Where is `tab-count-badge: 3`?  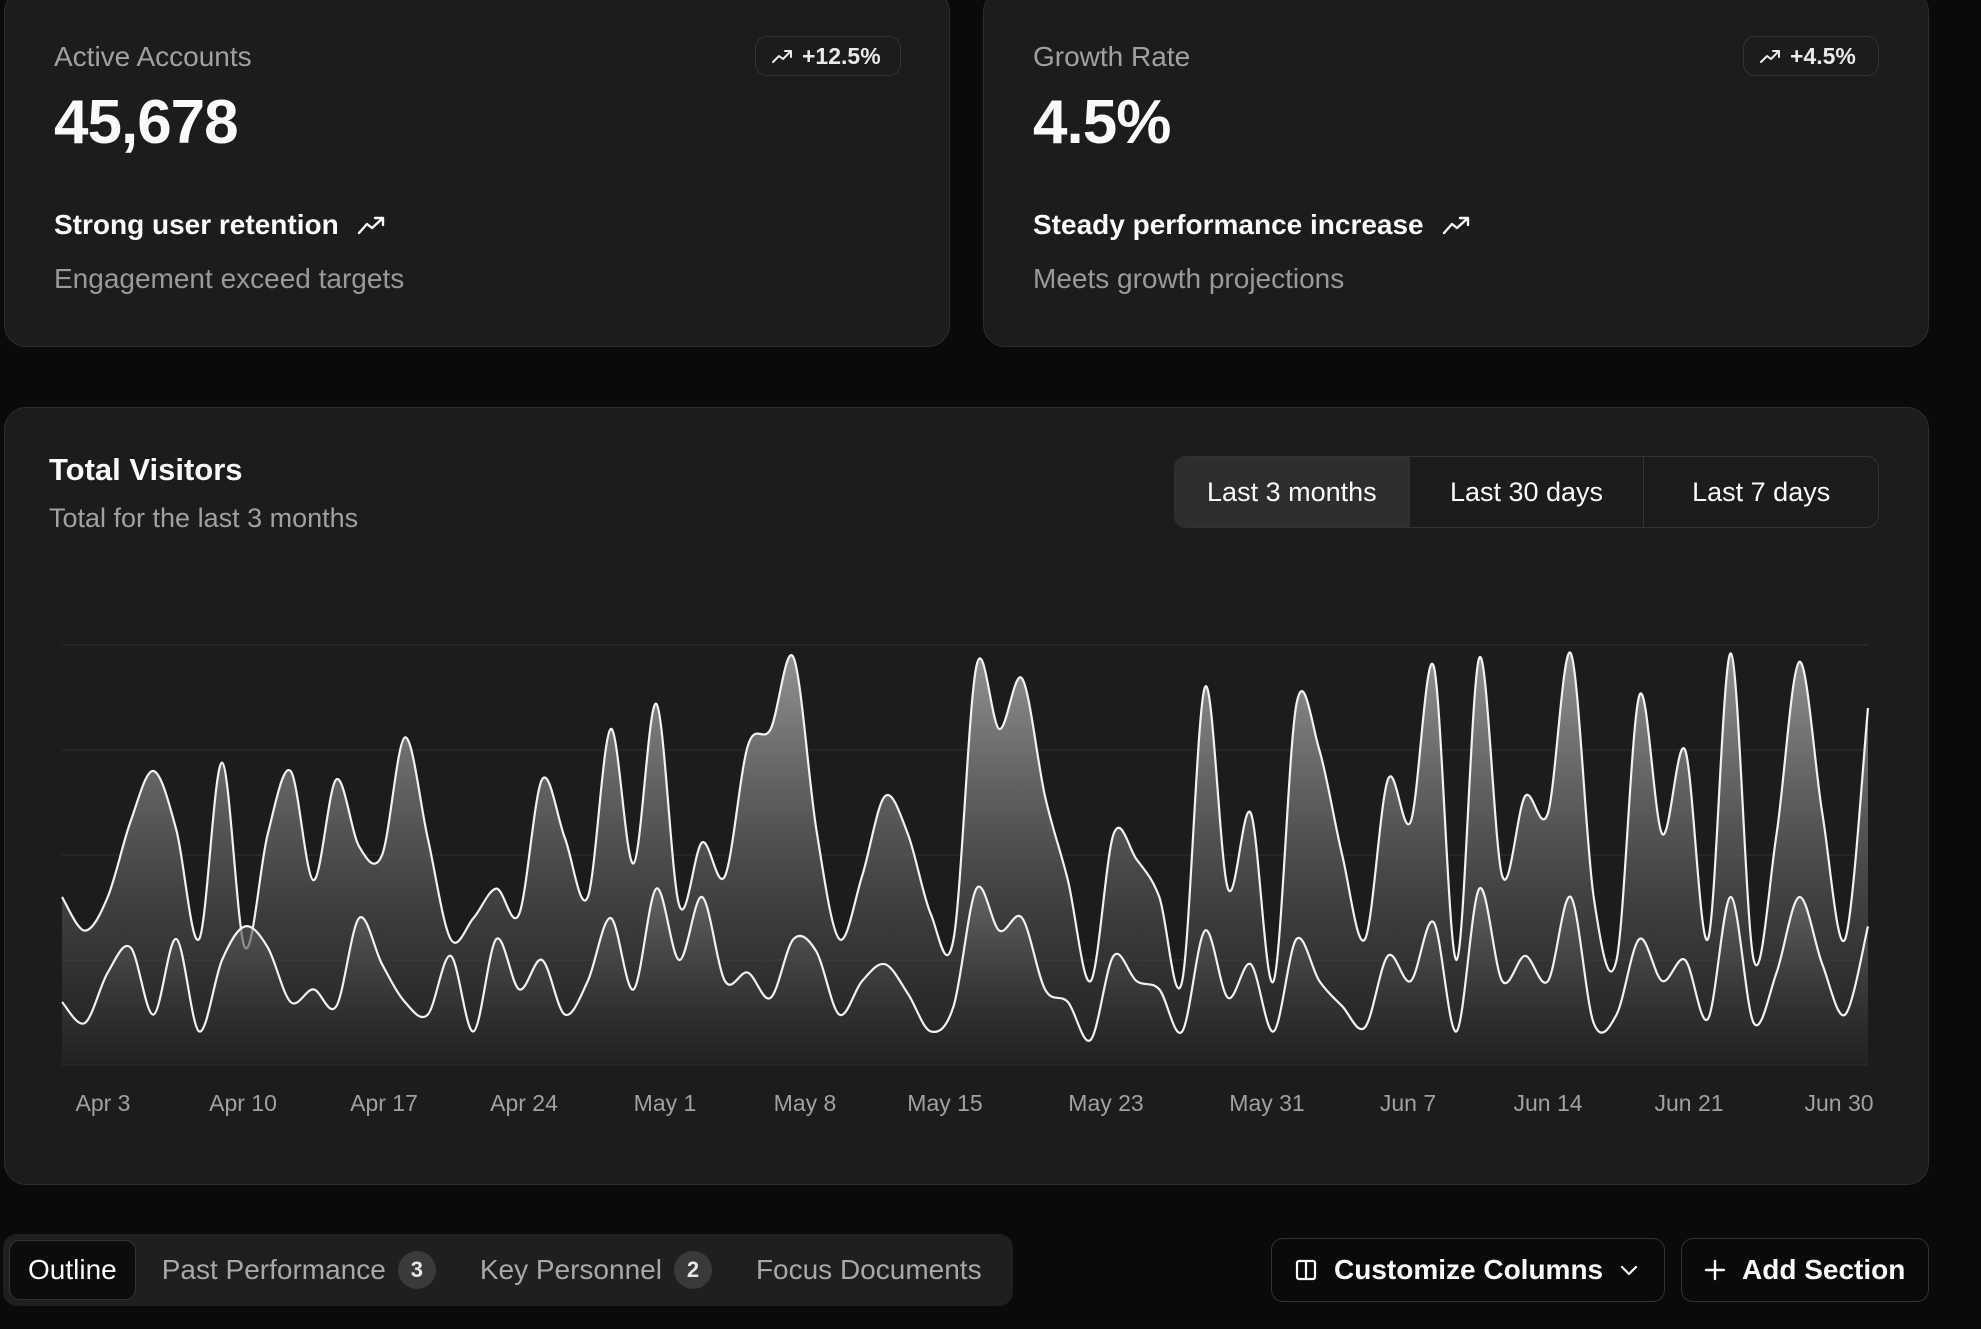
tab-count-badge: 3 is located at coordinates (416, 1270).